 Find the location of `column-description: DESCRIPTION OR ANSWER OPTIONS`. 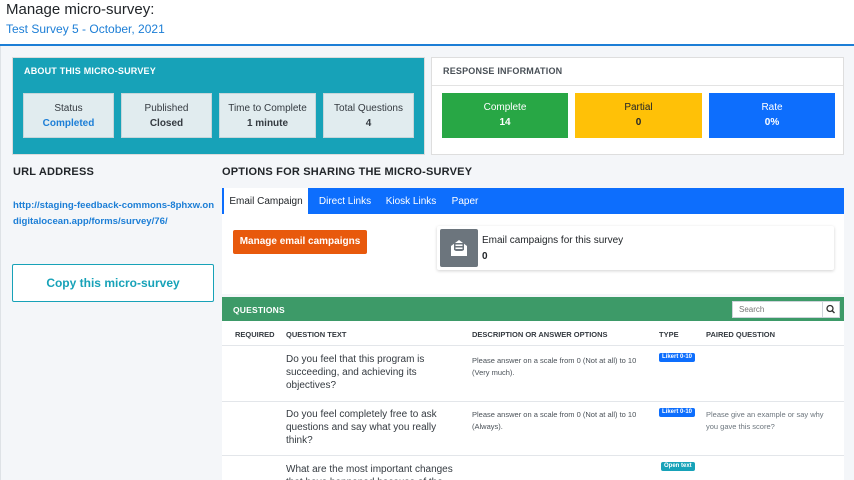

column-description: DESCRIPTION OR ANSWER OPTIONS is located at coordinates (540, 334).